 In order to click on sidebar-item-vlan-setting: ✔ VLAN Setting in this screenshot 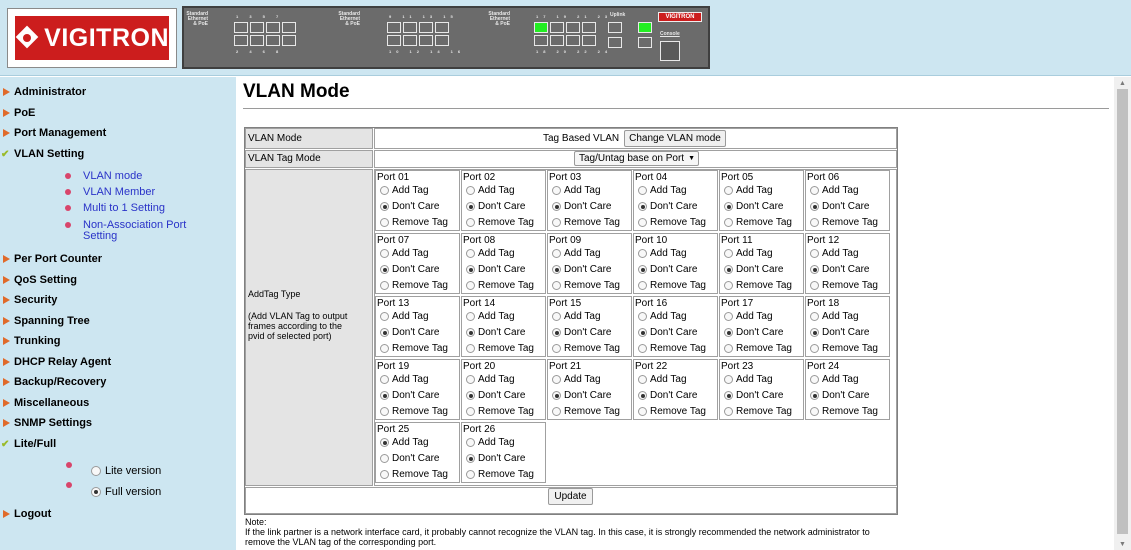, I will do `click(42, 154)`.